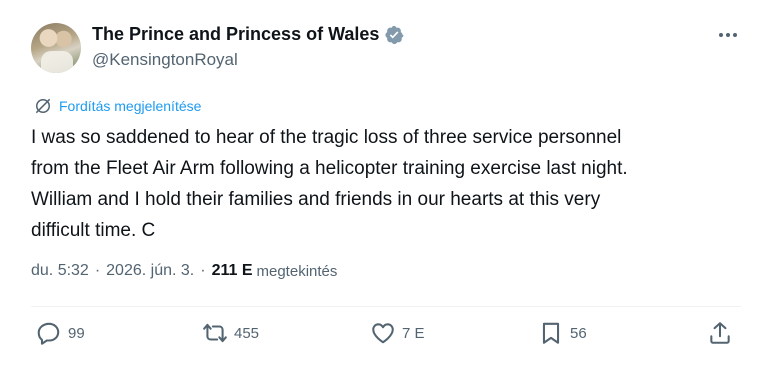 The image size is (772, 373). What do you see at coordinates (562, 333) in the screenshot?
I see `bookmark-button: 56` at bounding box center [562, 333].